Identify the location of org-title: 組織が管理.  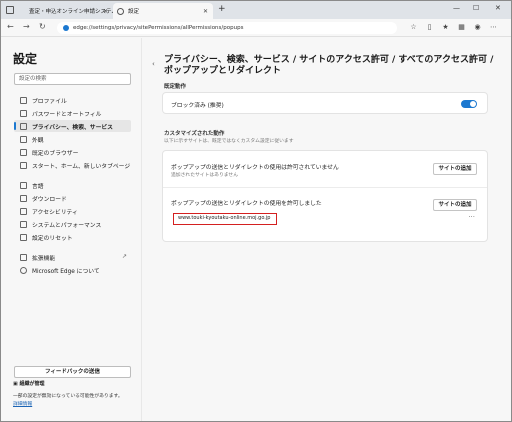
(32, 384).